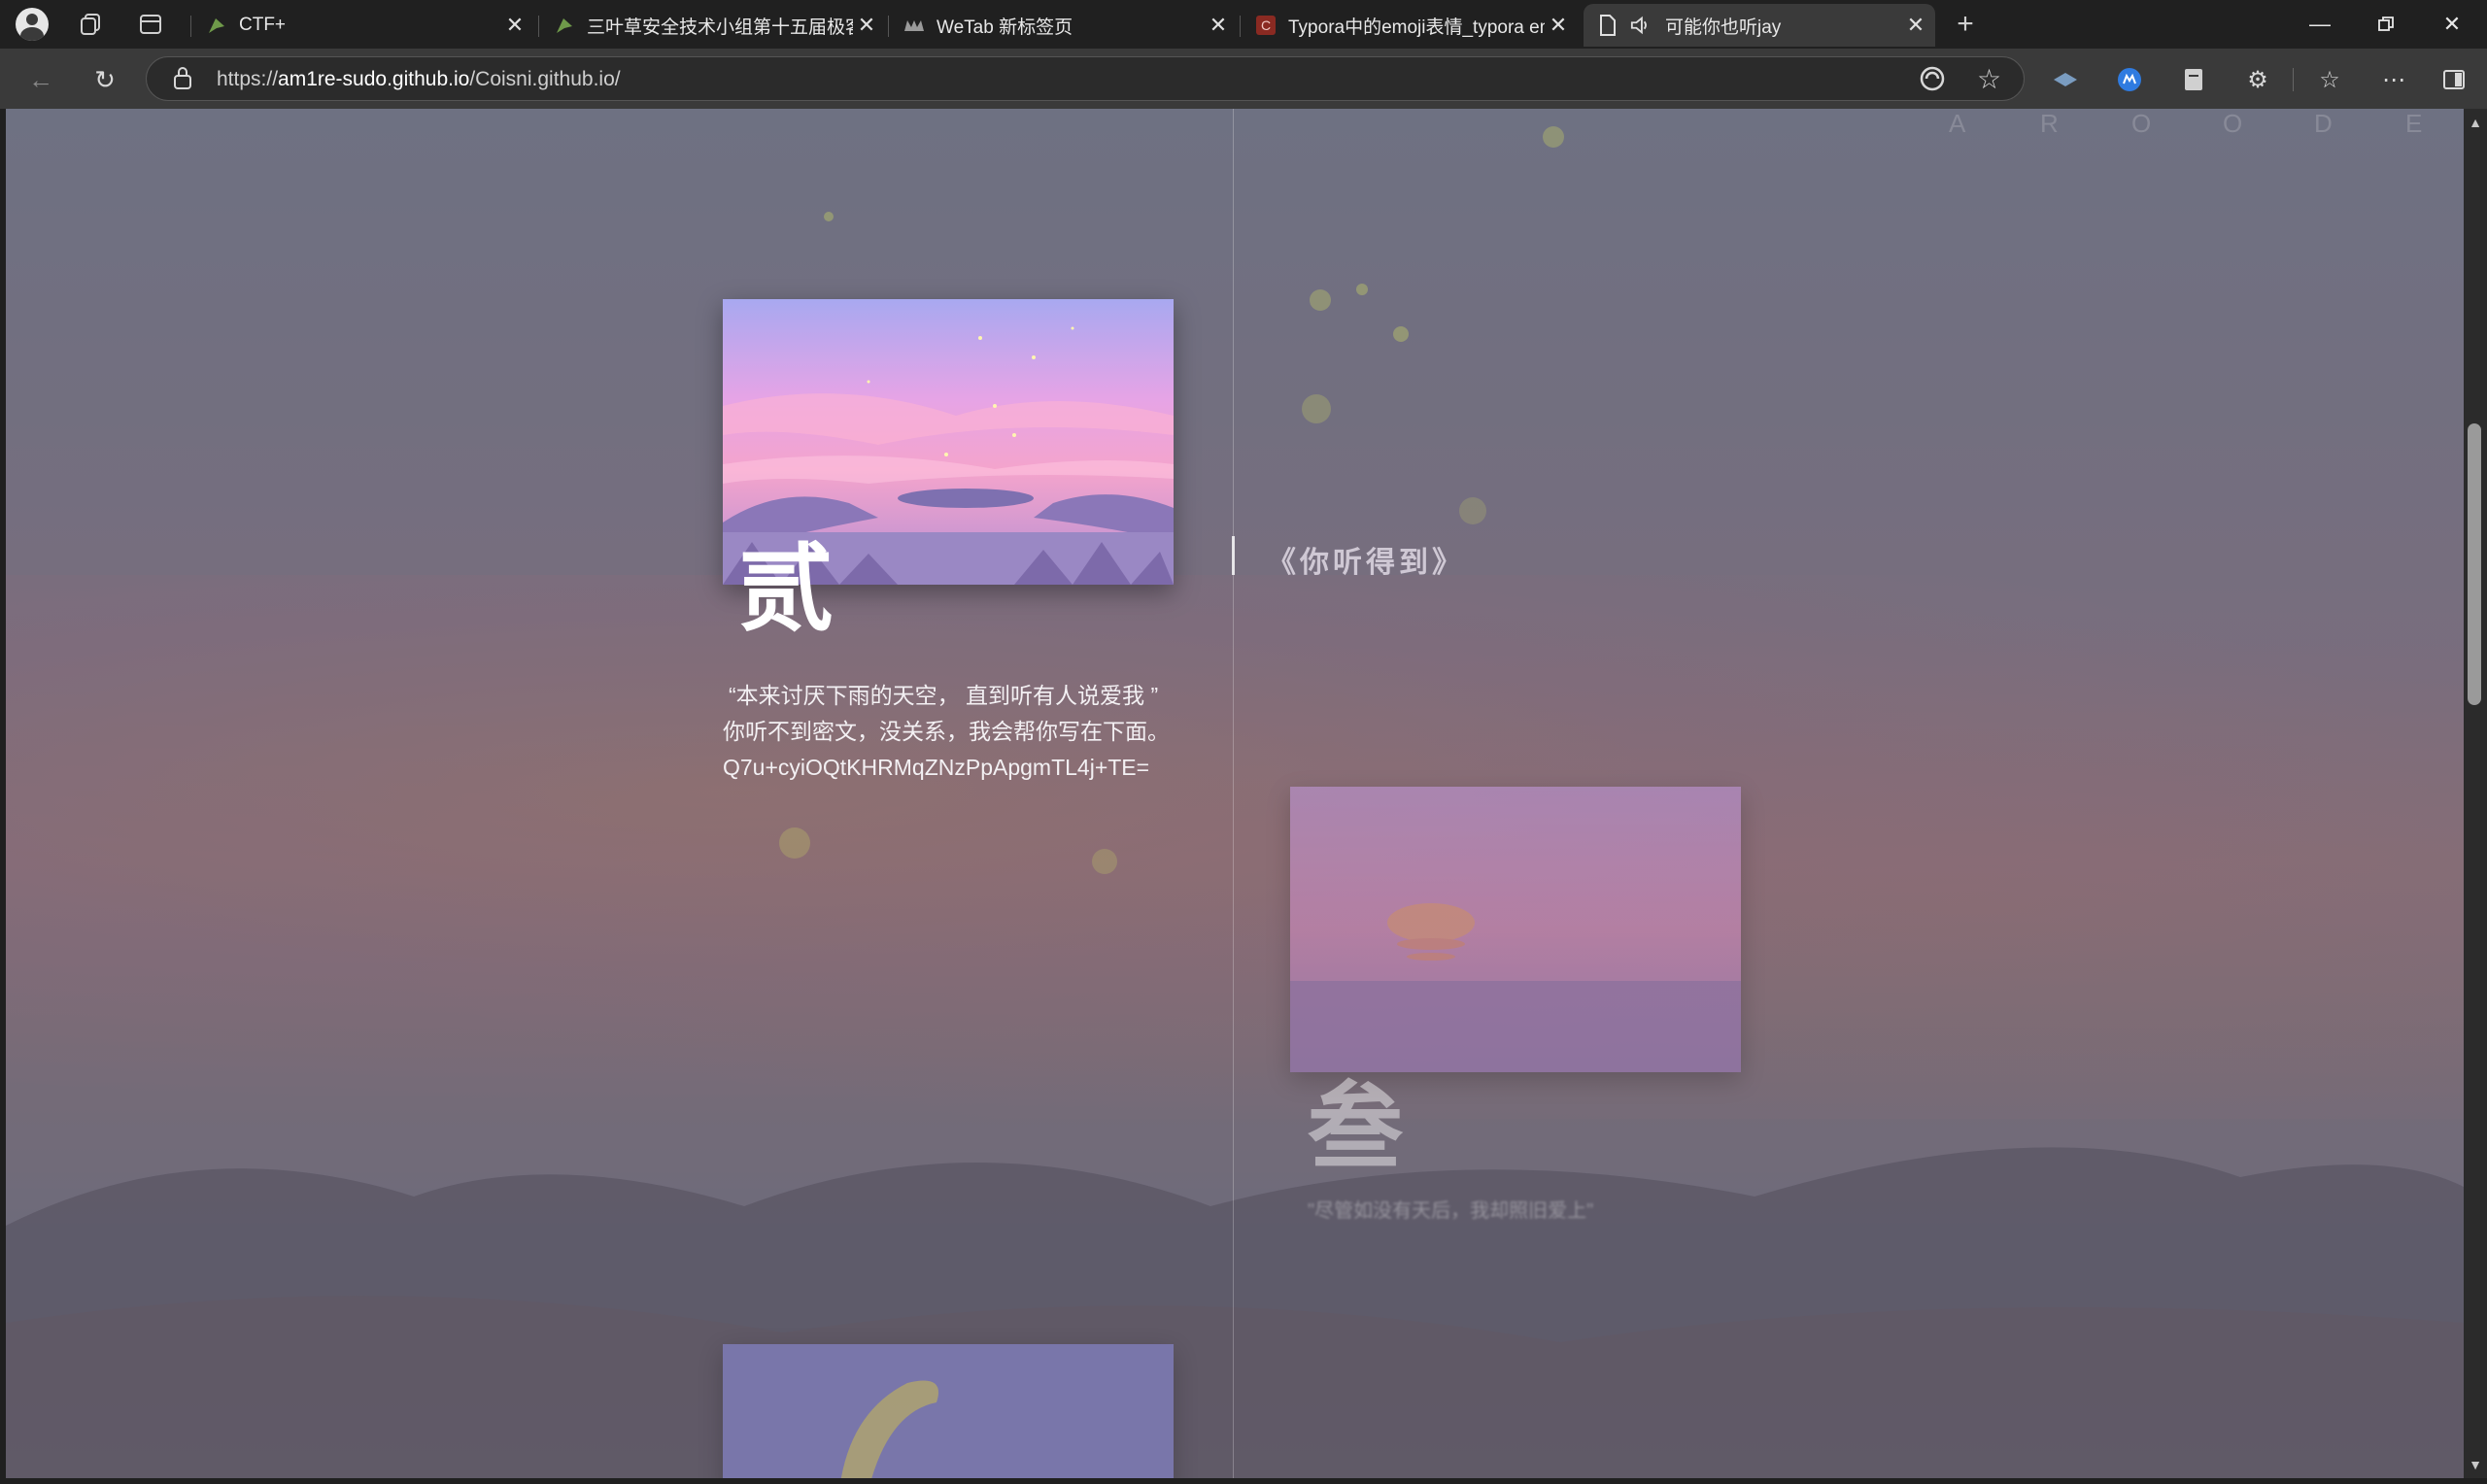 Image resolution: width=2487 pixels, height=1484 pixels. I want to click on tab-label: 三叶草安全技术小组第十五届极客, so click(720, 27).